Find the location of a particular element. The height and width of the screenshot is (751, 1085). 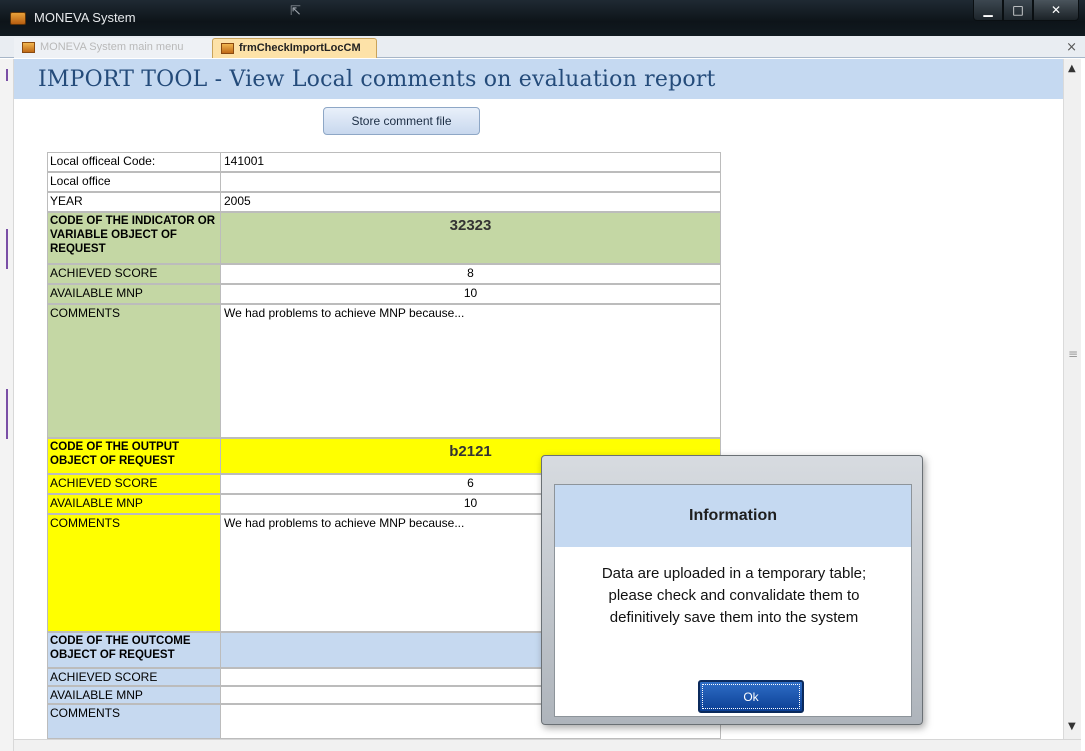

row-local-office: Local office is located at coordinates (384, 182).